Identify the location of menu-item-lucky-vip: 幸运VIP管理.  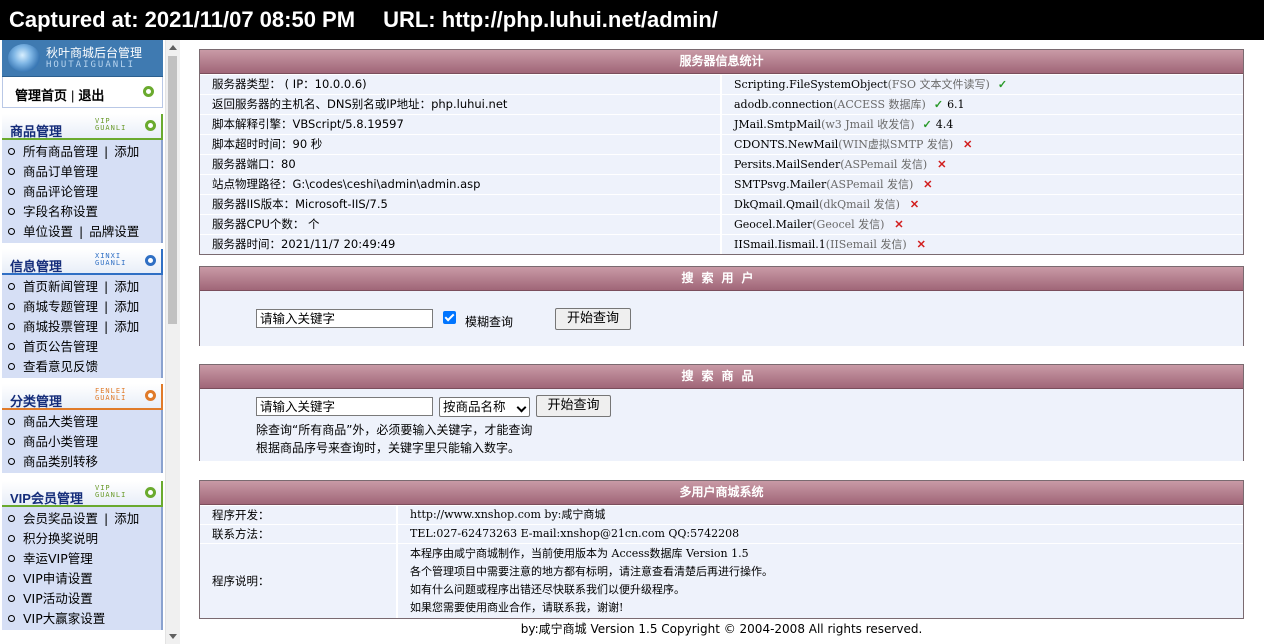
(81, 559).